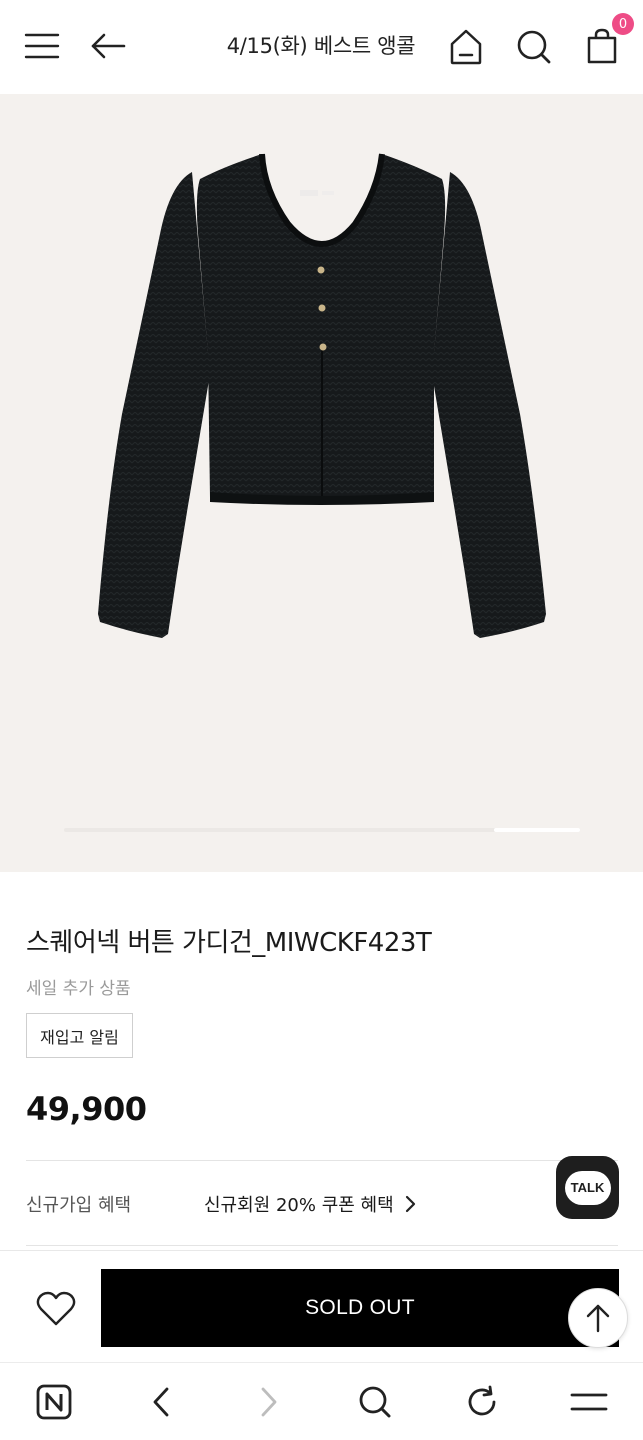  I want to click on refresh-icon, so click(482, 1400).